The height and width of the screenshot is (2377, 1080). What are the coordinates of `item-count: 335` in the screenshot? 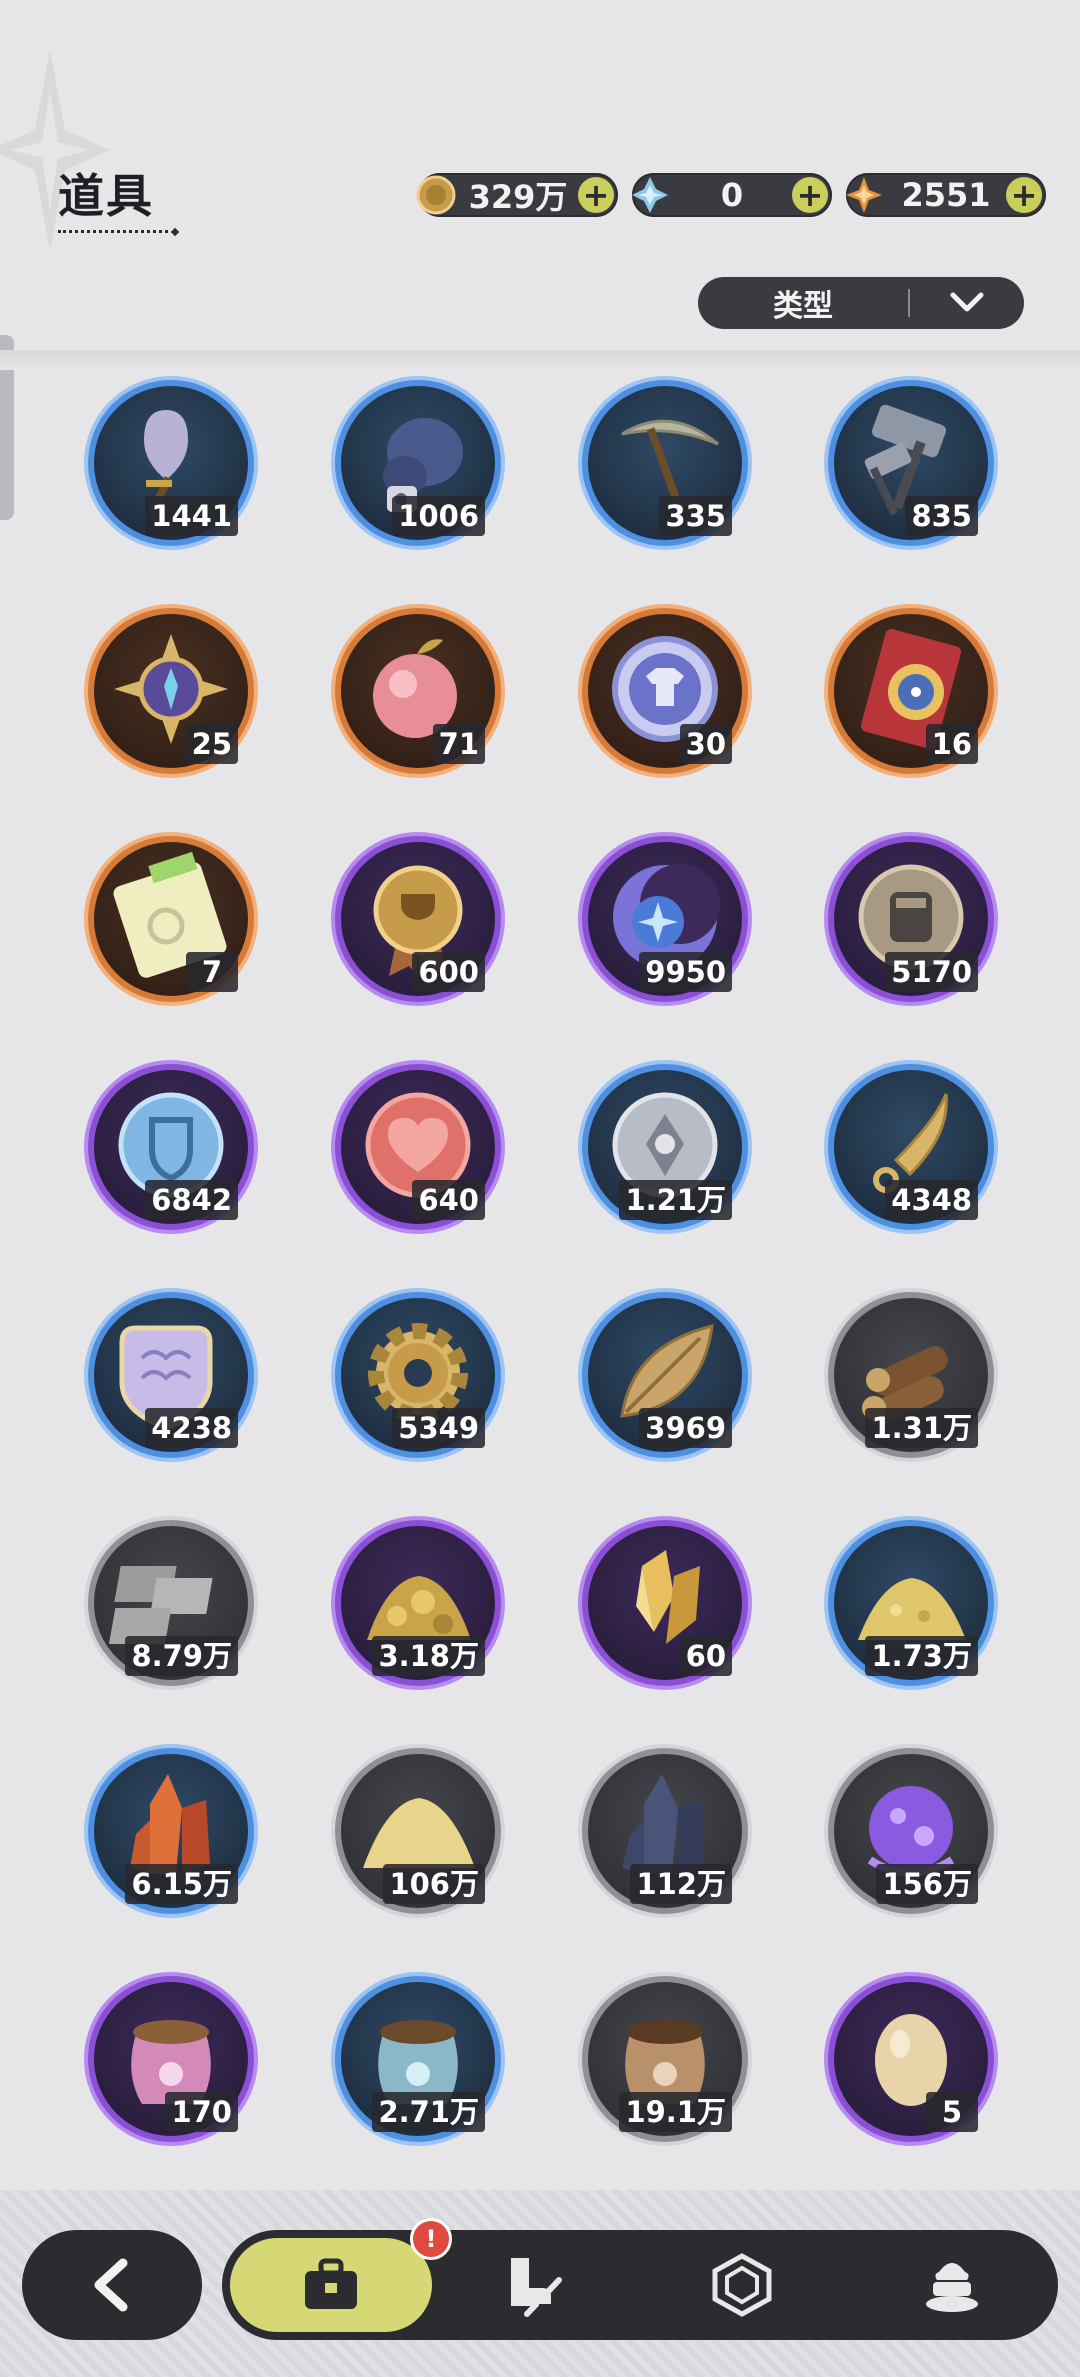 It's located at (695, 516).